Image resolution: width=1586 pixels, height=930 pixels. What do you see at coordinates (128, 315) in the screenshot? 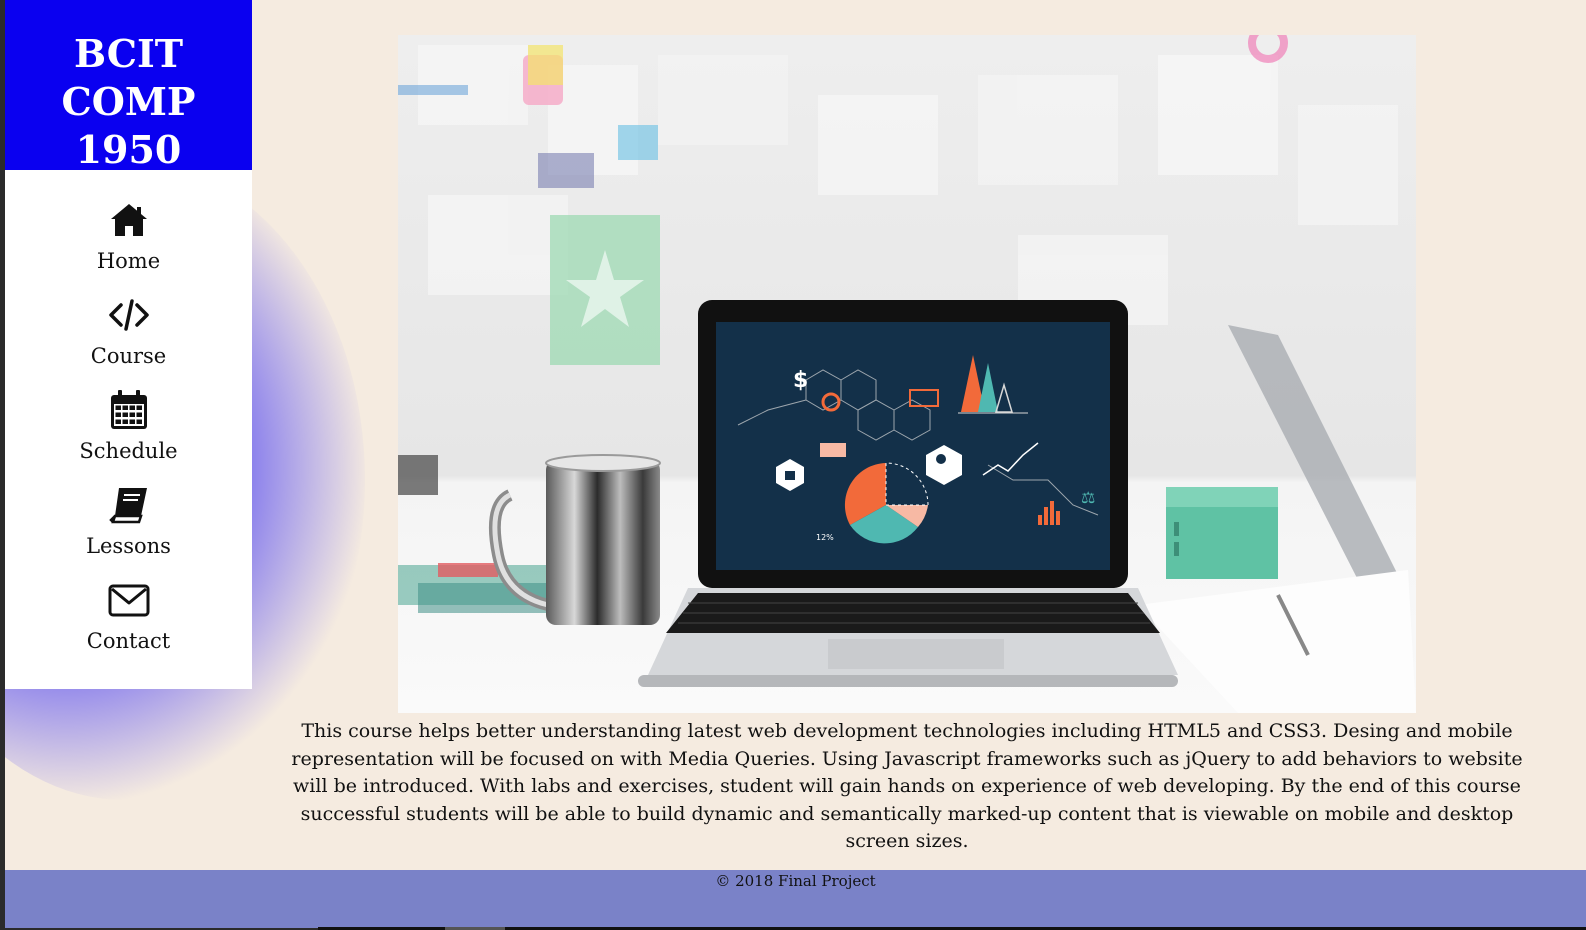
I see `code-icon` at bounding box center [128, 315].